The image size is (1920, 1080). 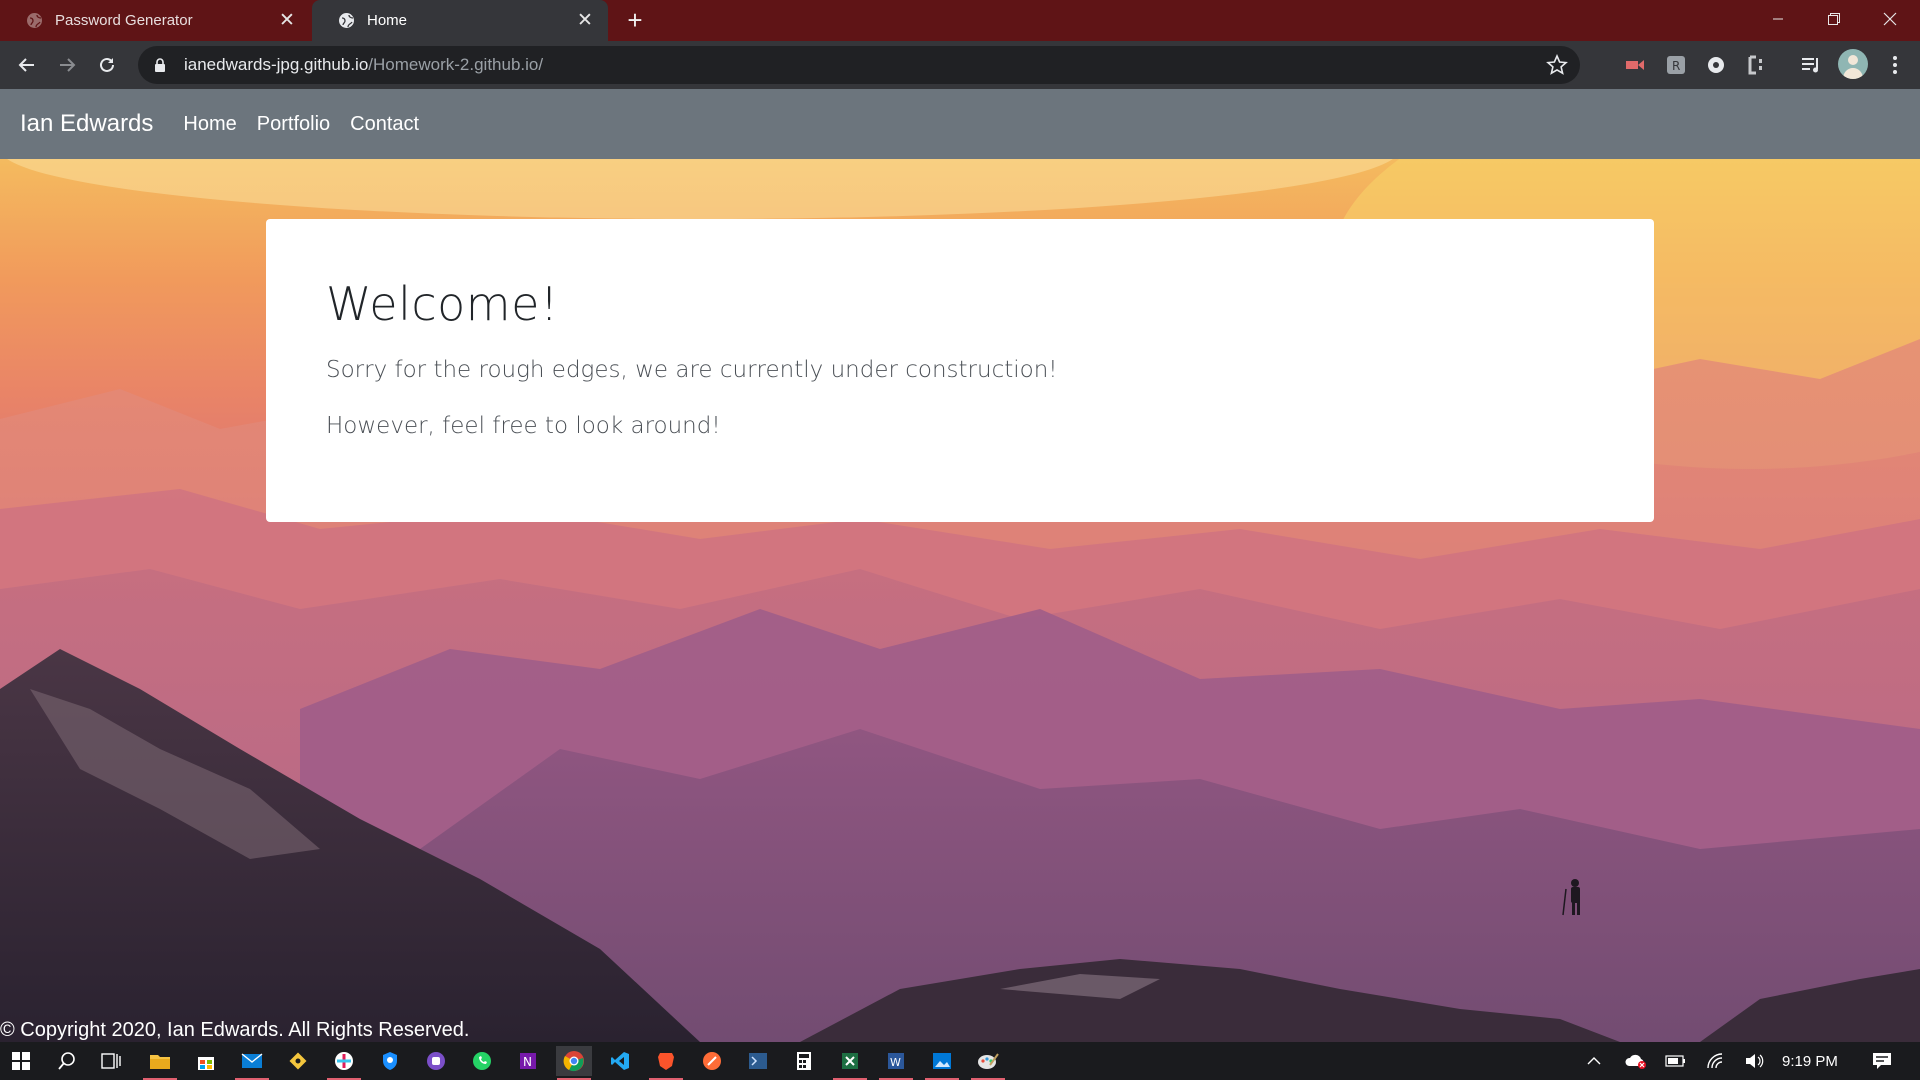 What do you see at coordinates (442, 304) in the screenshot?
I see `welcome-heading: Welcome!` at bounding box center [442, 304].